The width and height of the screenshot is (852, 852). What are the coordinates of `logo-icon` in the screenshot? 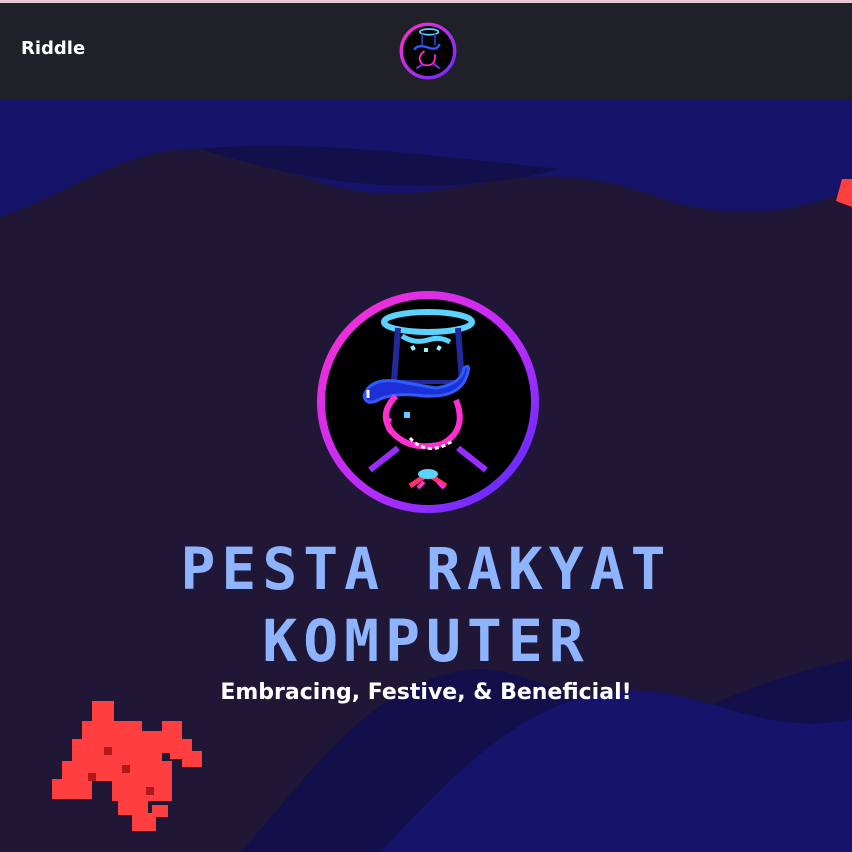 It's located at (428, 51).